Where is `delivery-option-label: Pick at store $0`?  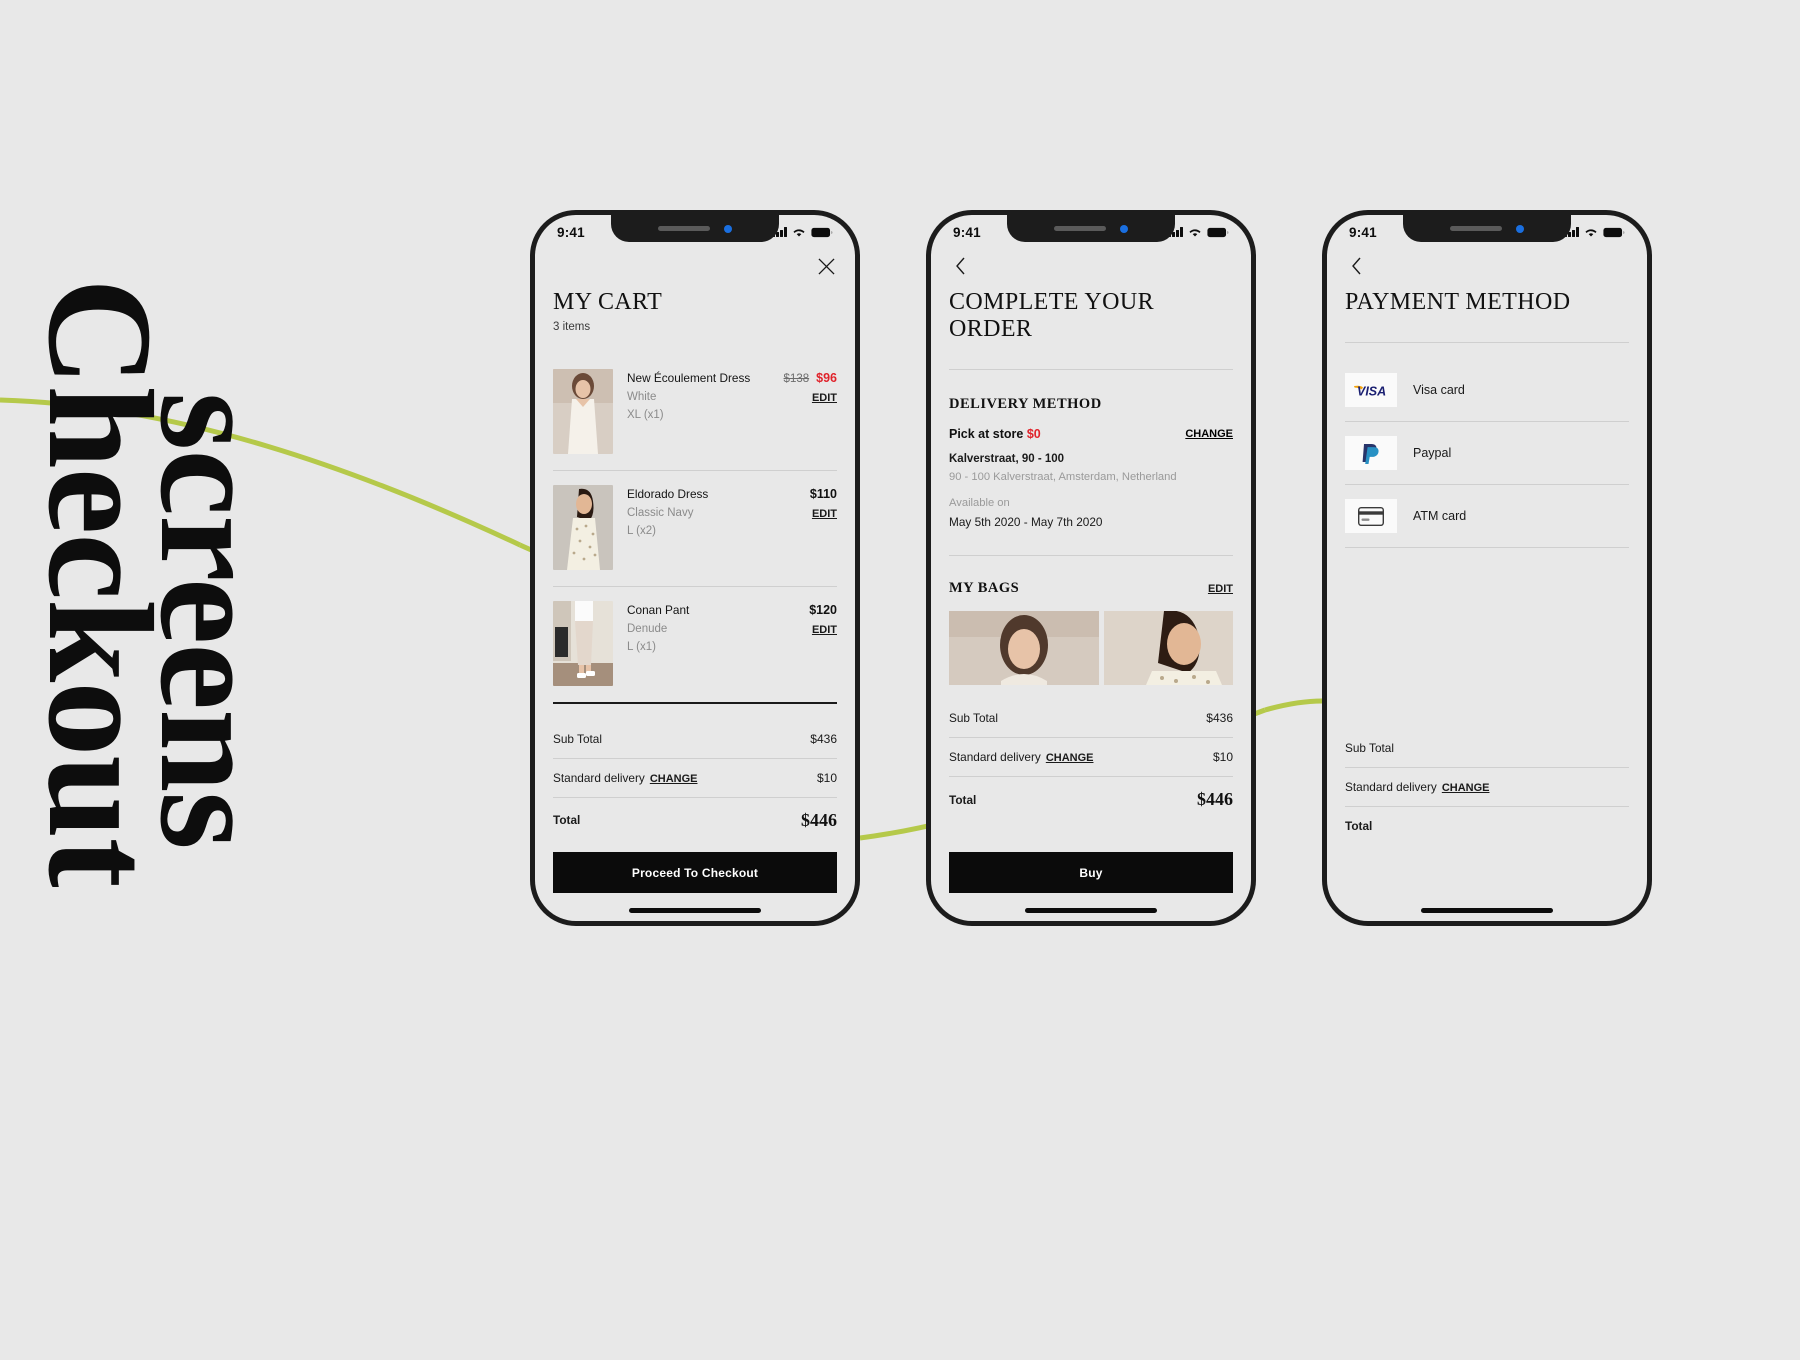 delivery-option-label: Pick at store $0 is located at coordinates (995, 434).